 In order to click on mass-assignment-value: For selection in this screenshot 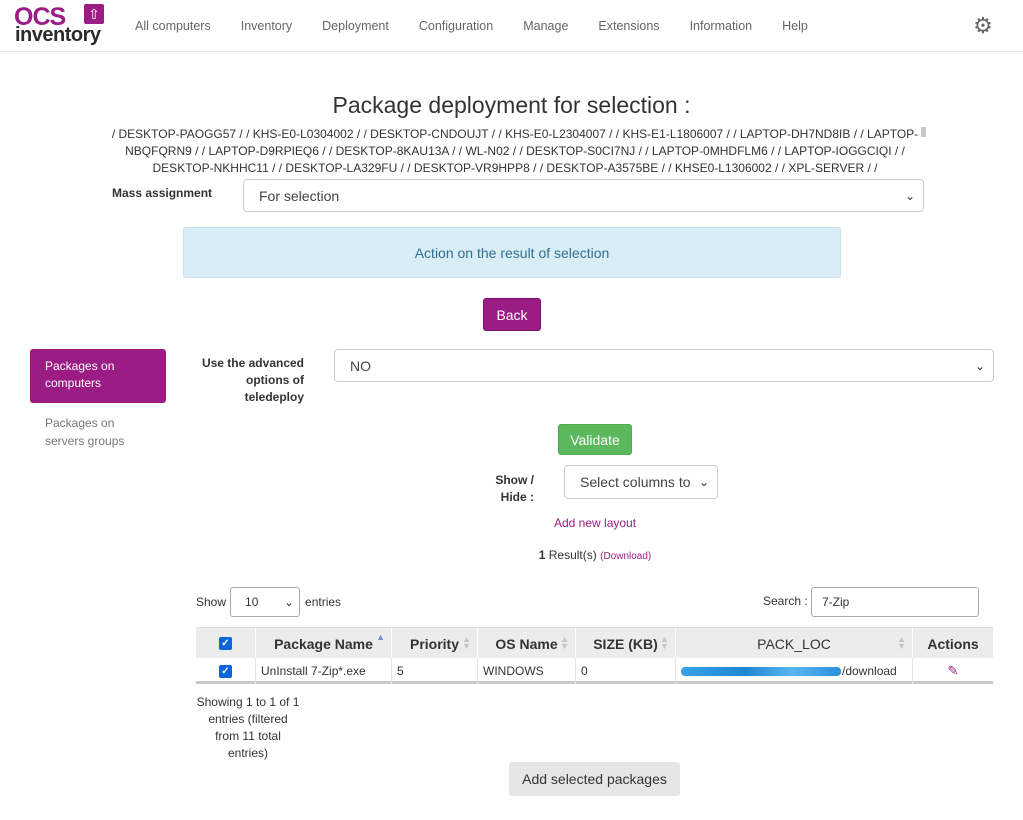, I will do `click(299, 195)`.